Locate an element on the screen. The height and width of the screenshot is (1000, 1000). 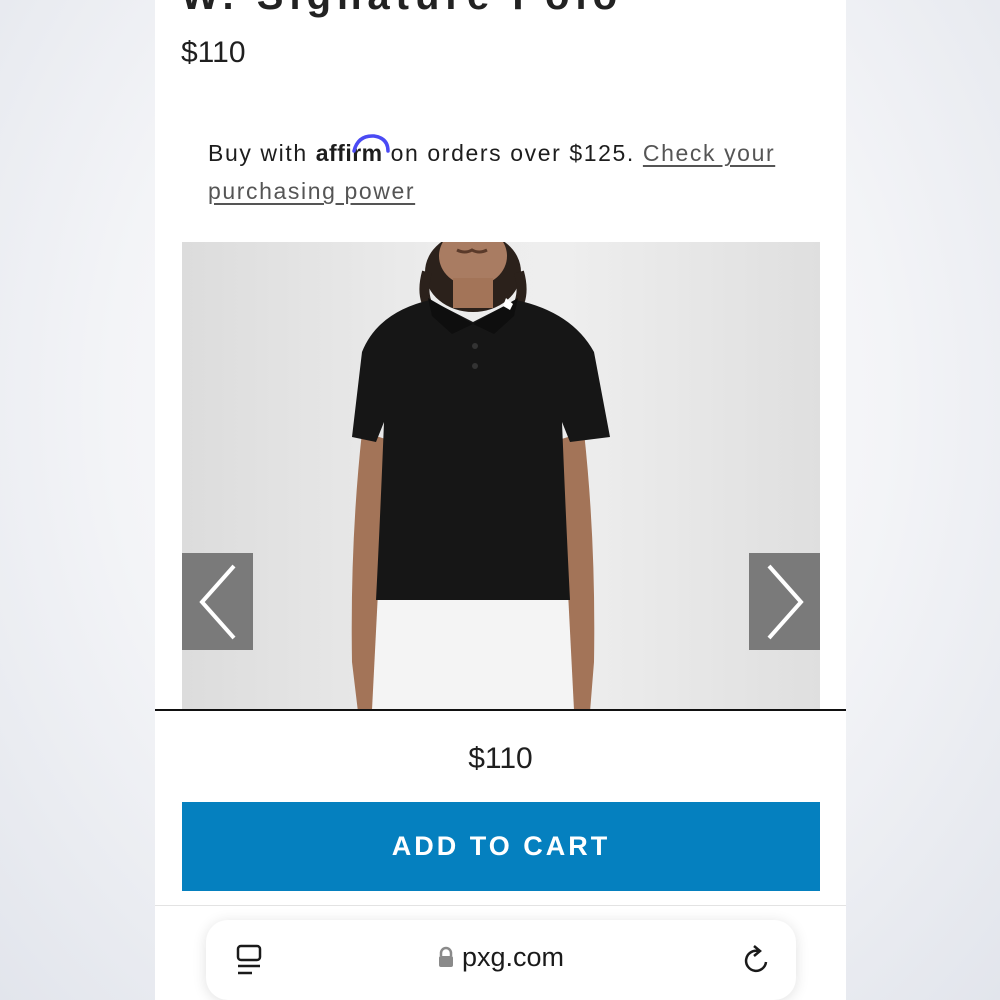
sheet-divider is located at coordinates (500, 905).